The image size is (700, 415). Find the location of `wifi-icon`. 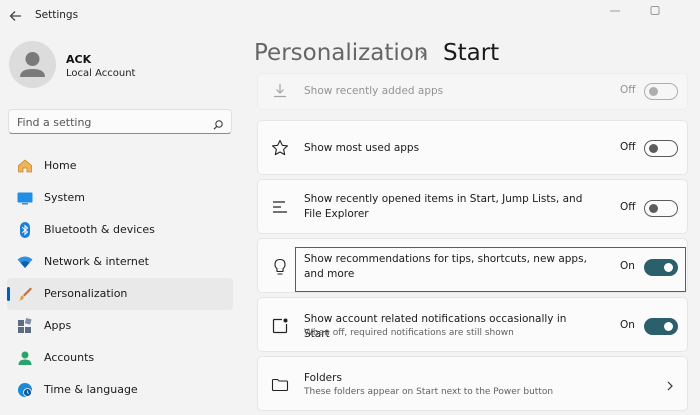

wifi-icon is located at coordinates (25, 262).